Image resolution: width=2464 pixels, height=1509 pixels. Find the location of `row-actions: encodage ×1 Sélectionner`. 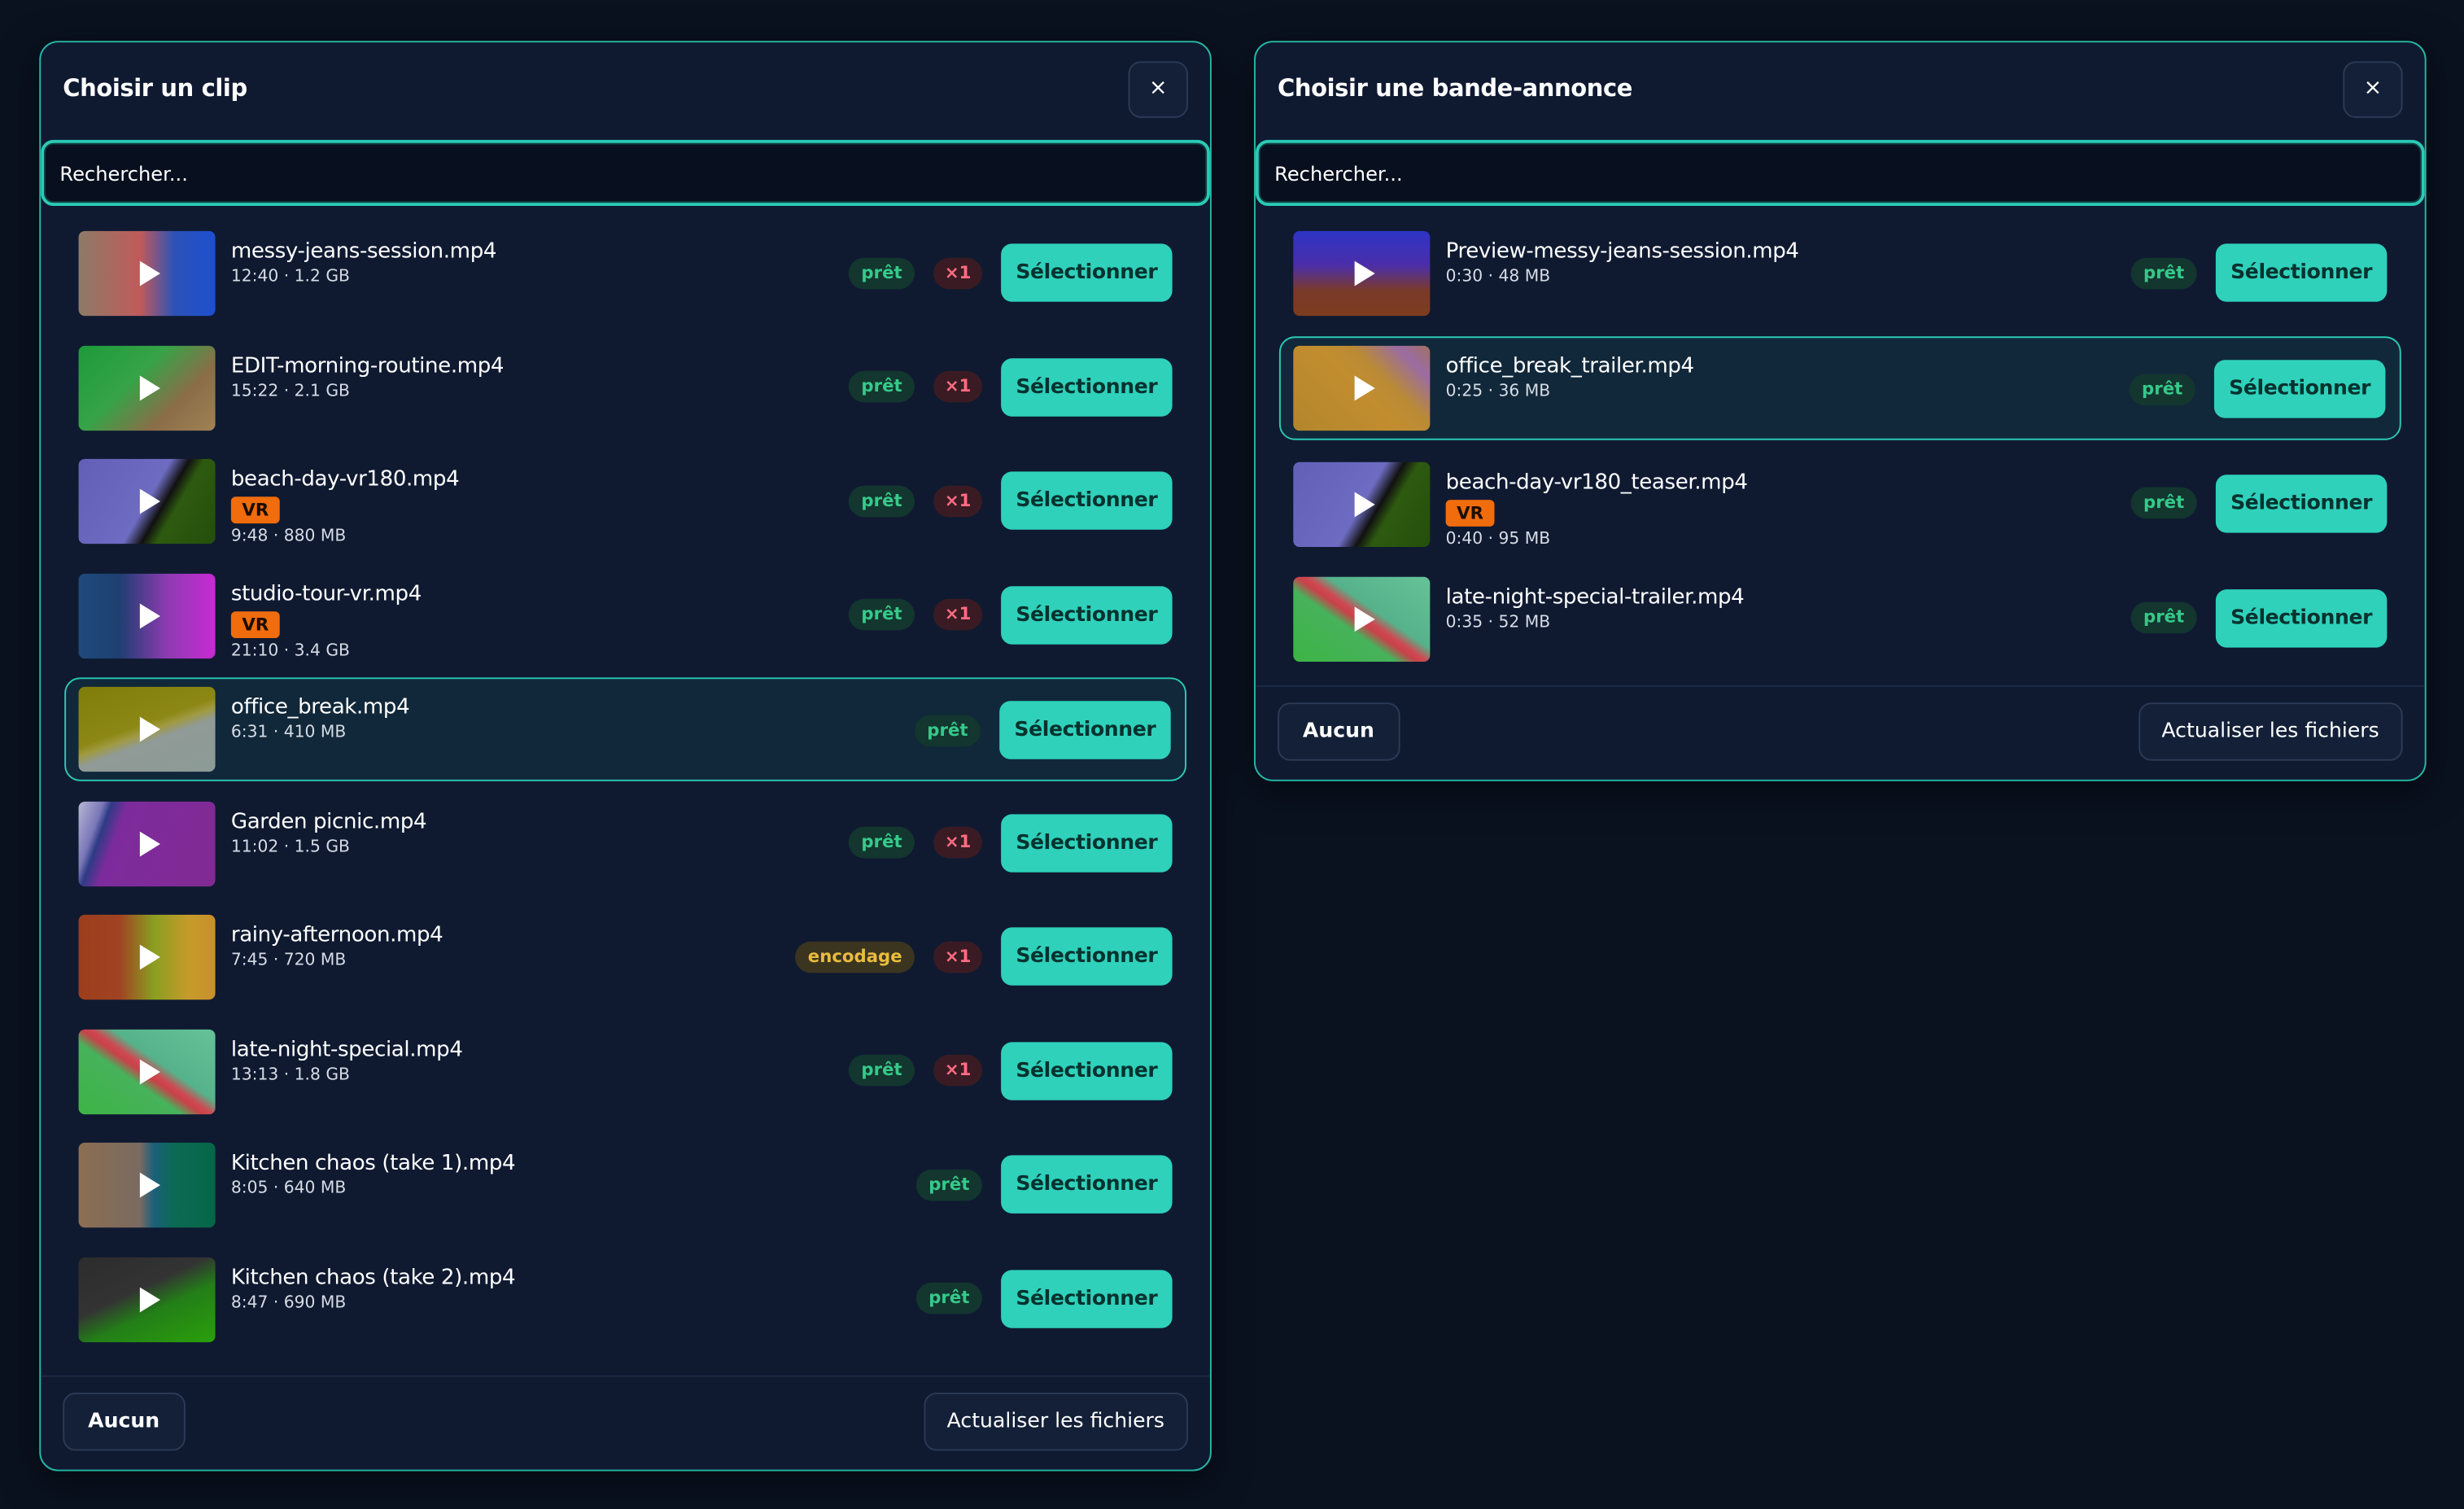

row-actions: encodage ×1 Sélectionner is located at coordinates (984, 956).